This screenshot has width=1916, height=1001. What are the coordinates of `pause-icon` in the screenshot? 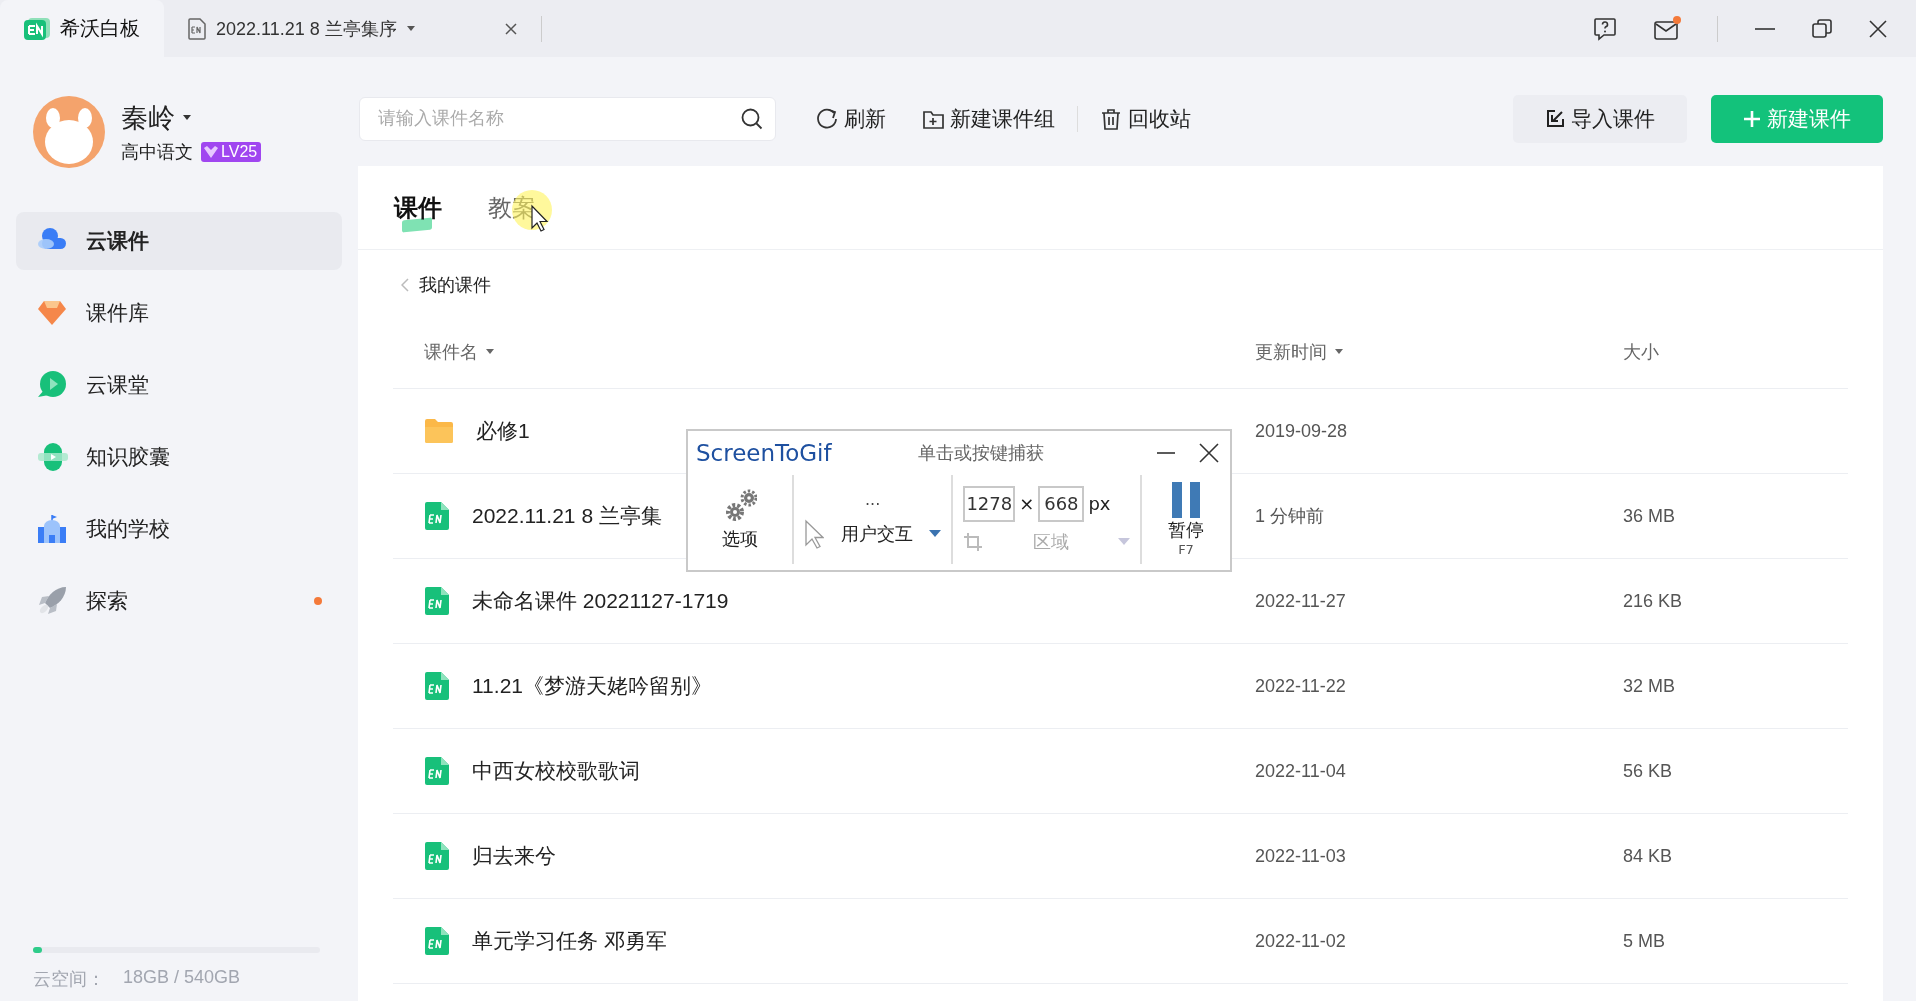 It's located at (1186, 500).